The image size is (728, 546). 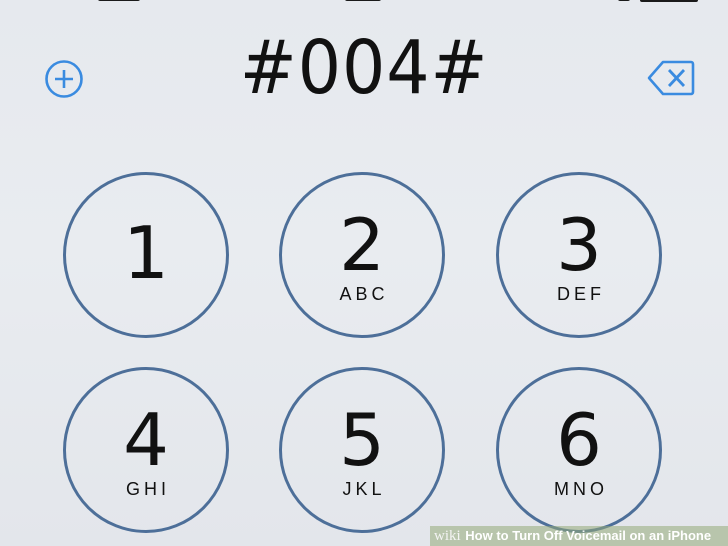 I want to click on dialed-number-text: #004#, so click(x=364, y=68).